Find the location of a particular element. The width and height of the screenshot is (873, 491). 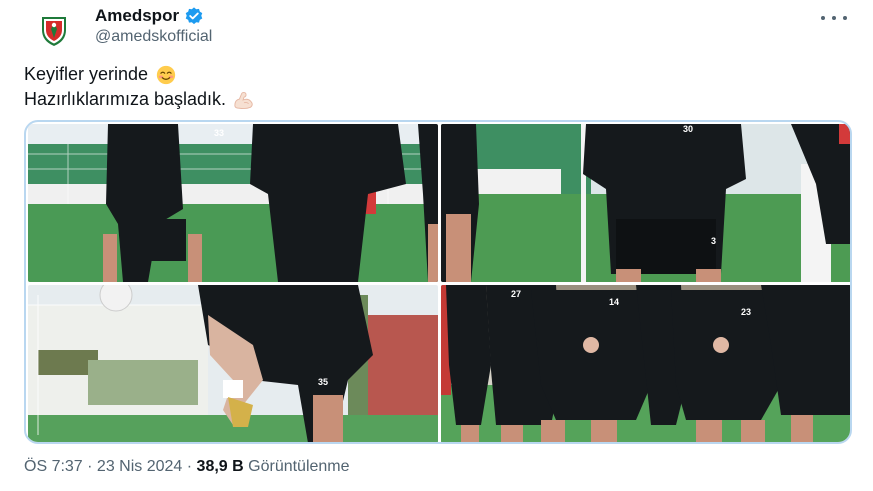

jersey-number: 33 is located at coordinates (219, 133).